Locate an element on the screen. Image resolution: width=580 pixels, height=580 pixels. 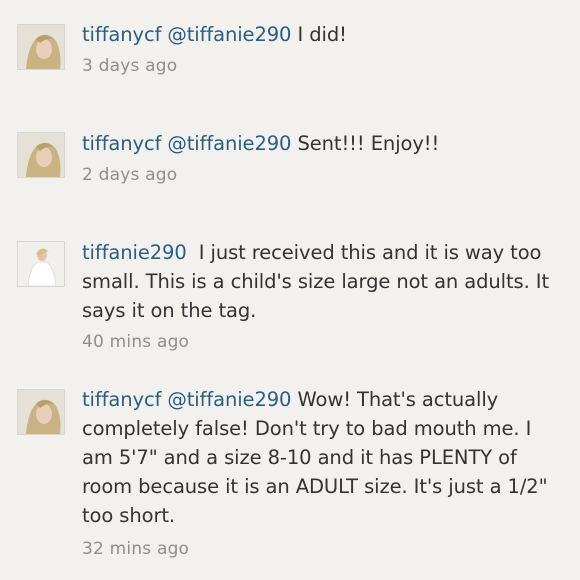
username-link: tiffanie290 is located at coordinates (134, 252).